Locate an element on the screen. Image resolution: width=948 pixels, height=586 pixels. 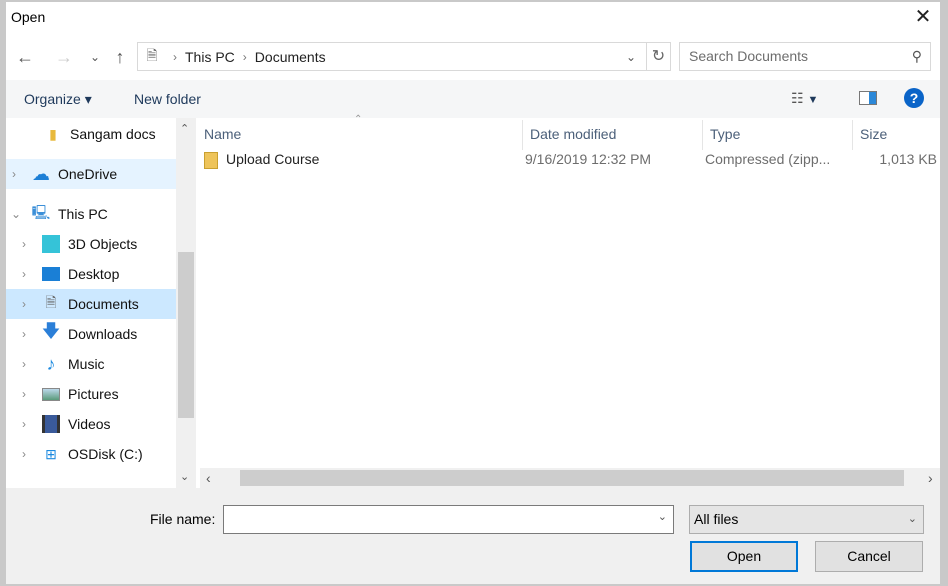
sidebar-item-label: Pictures is located at coordinates (93, 394).